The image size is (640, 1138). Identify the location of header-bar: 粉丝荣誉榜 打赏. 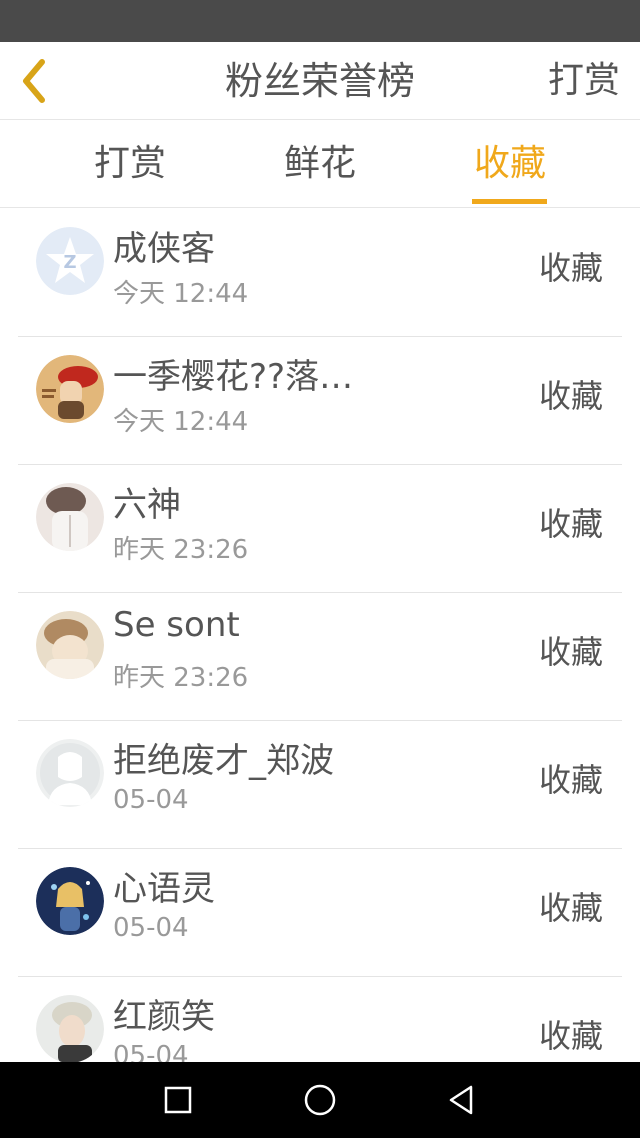
(320, 81).